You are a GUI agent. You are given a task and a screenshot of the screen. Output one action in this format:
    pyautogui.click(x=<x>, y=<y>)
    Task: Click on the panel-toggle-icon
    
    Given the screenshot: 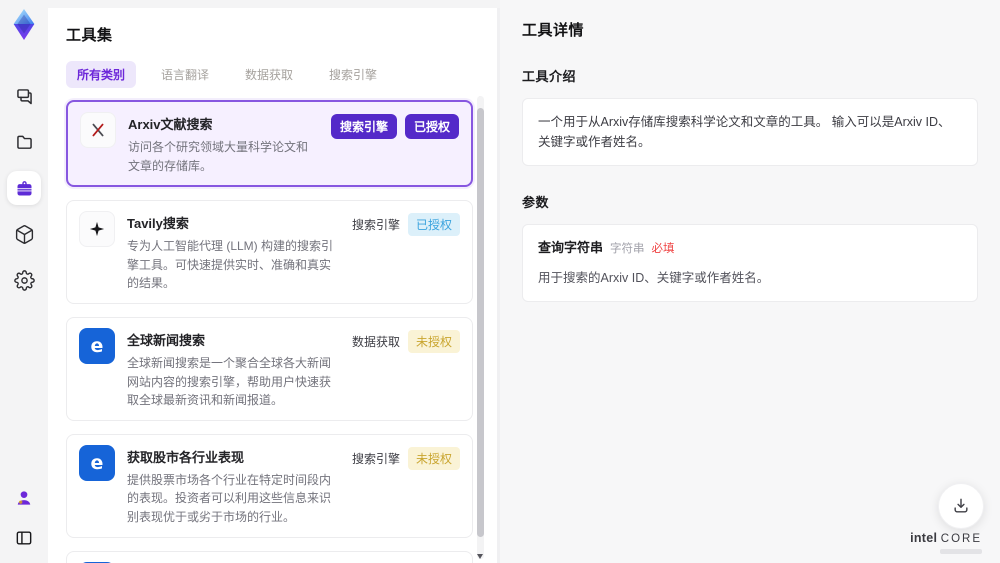 What is the action you would take?
    pyautogui.click(x=24, y=538)
    